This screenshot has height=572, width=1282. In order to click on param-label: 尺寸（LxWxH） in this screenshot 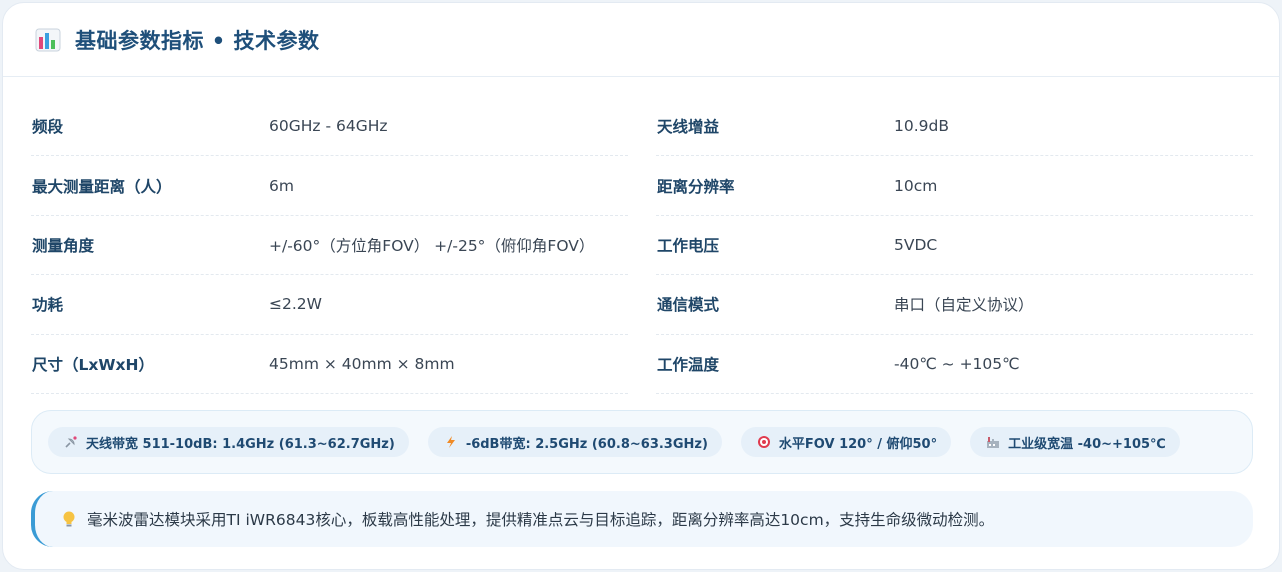, I will do `click(93, 364)`.